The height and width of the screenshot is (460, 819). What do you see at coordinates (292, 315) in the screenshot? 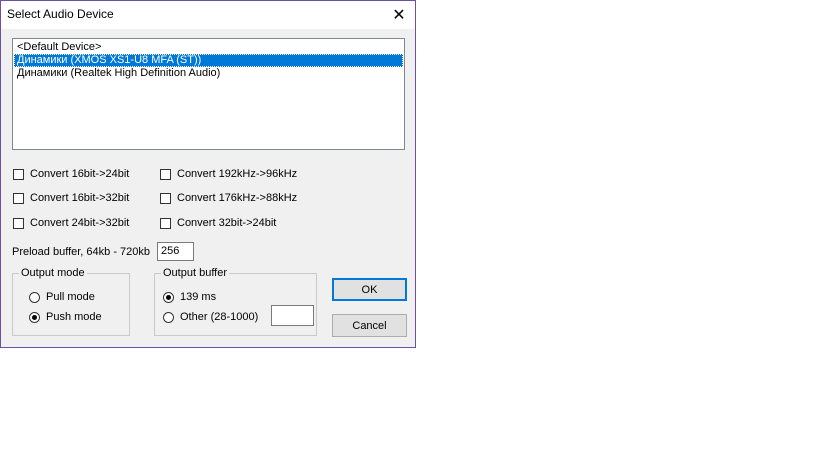
I see `other-buffer-input` at bounding box center [292, 315].